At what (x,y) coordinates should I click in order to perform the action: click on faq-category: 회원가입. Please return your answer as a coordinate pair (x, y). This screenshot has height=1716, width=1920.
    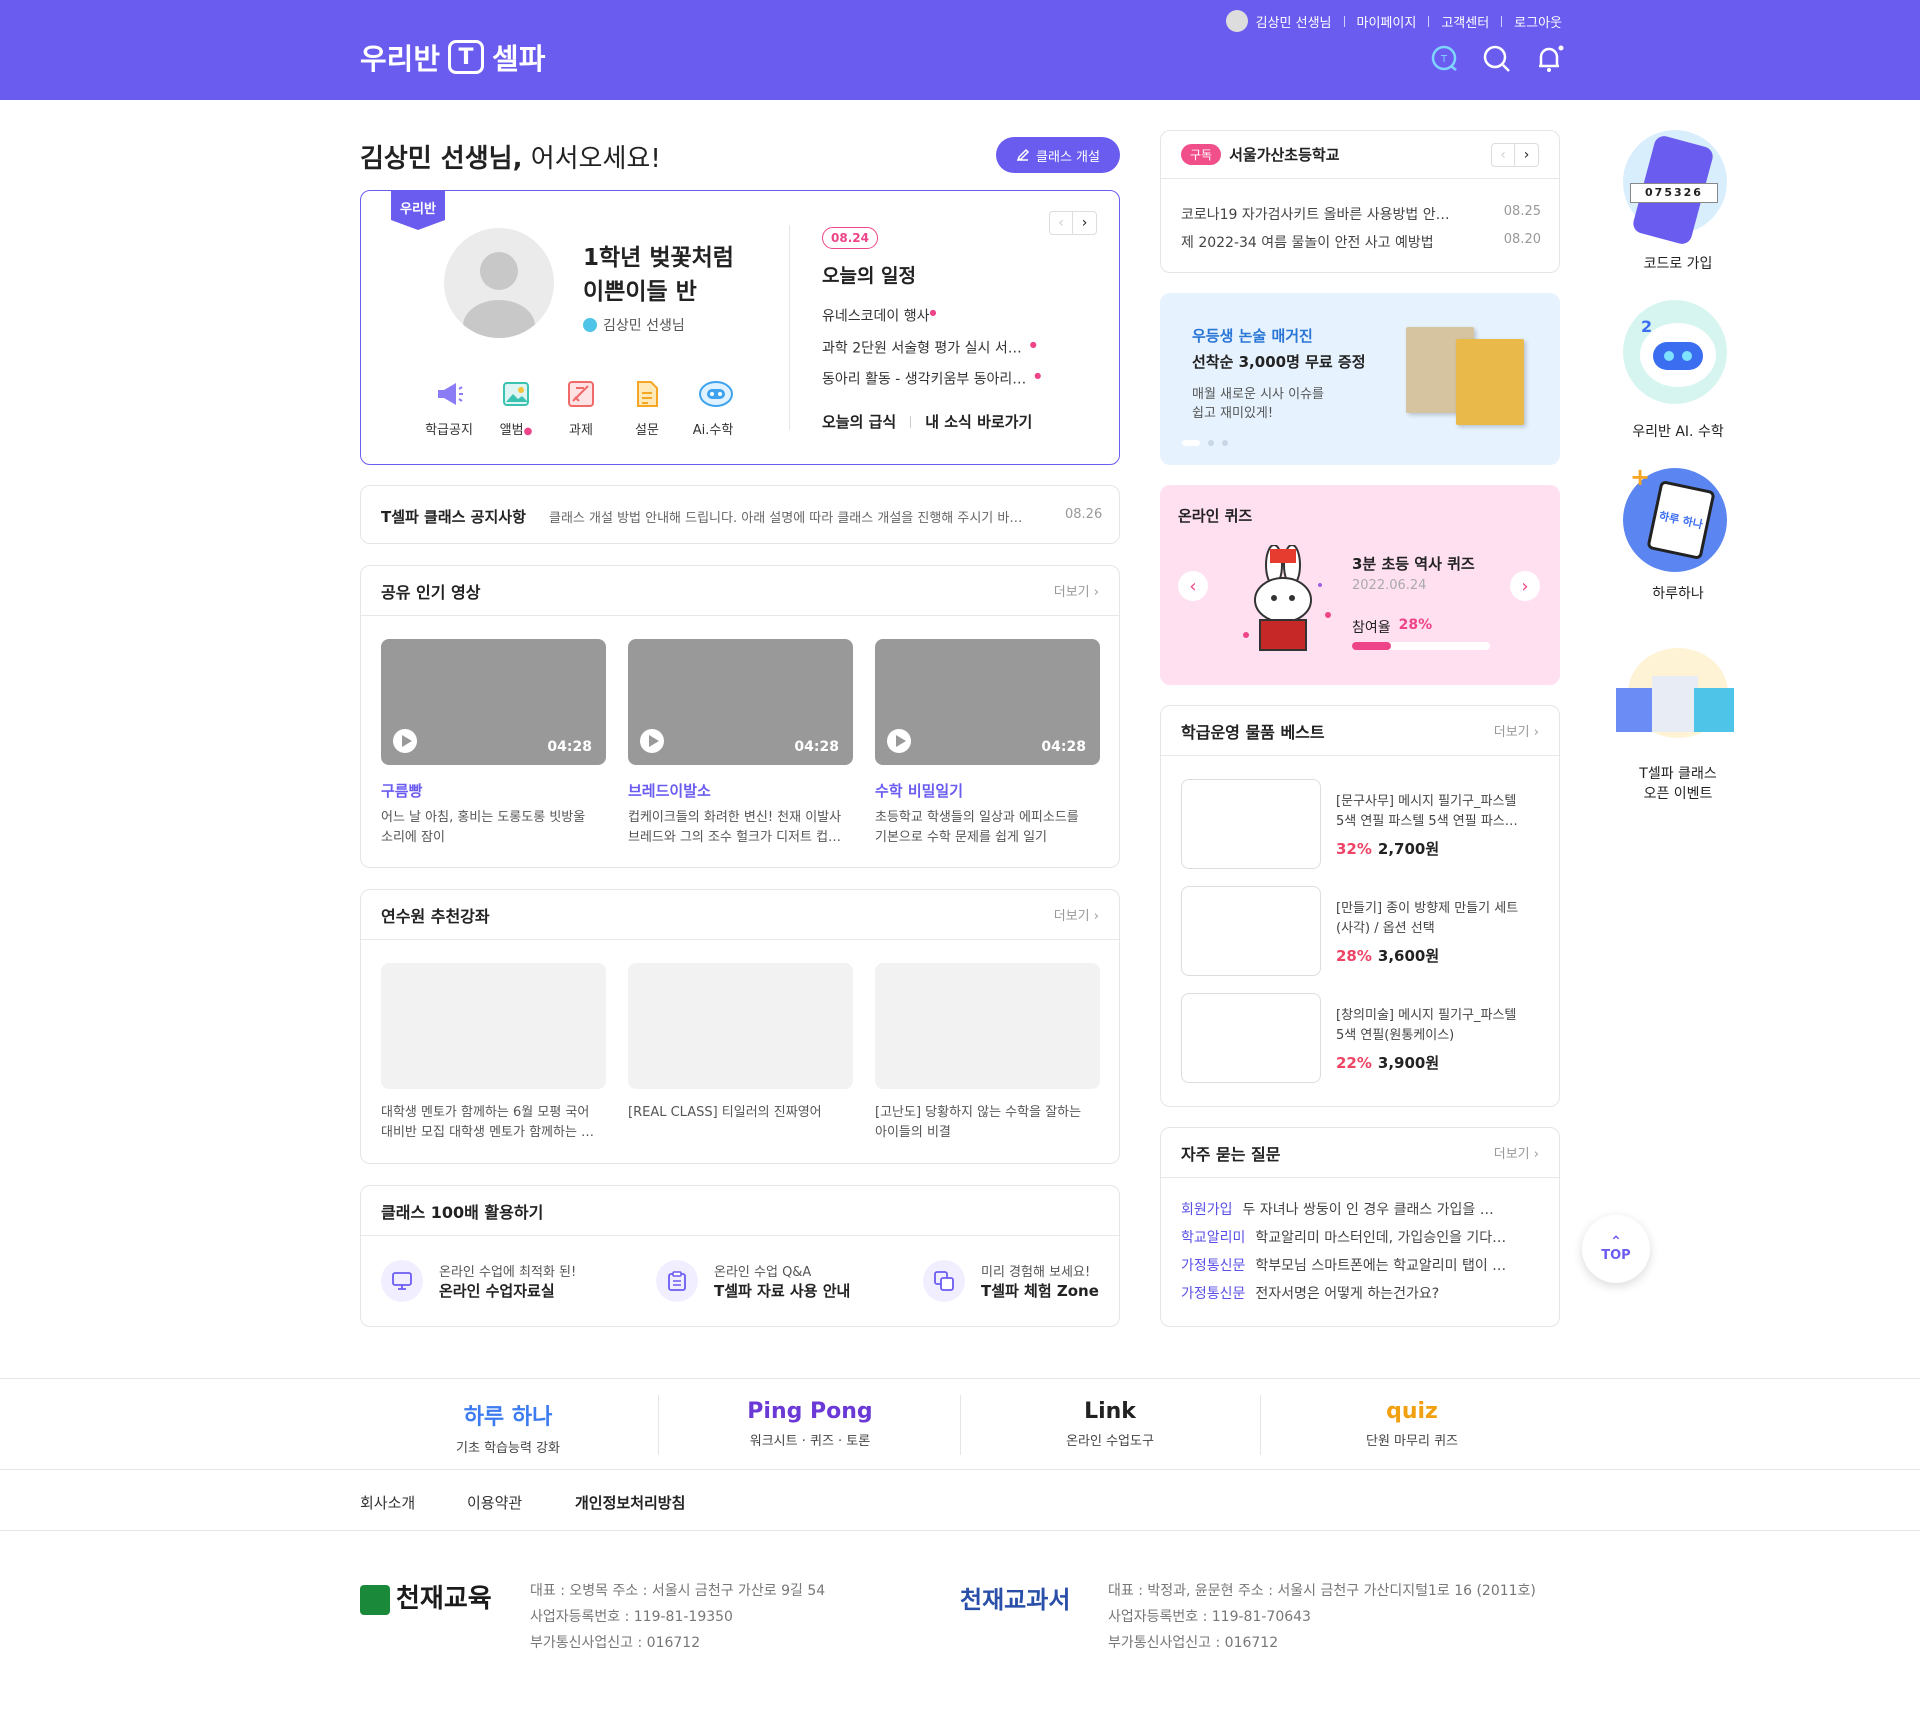
    Looking at the image, I should click on (1207, 1210).